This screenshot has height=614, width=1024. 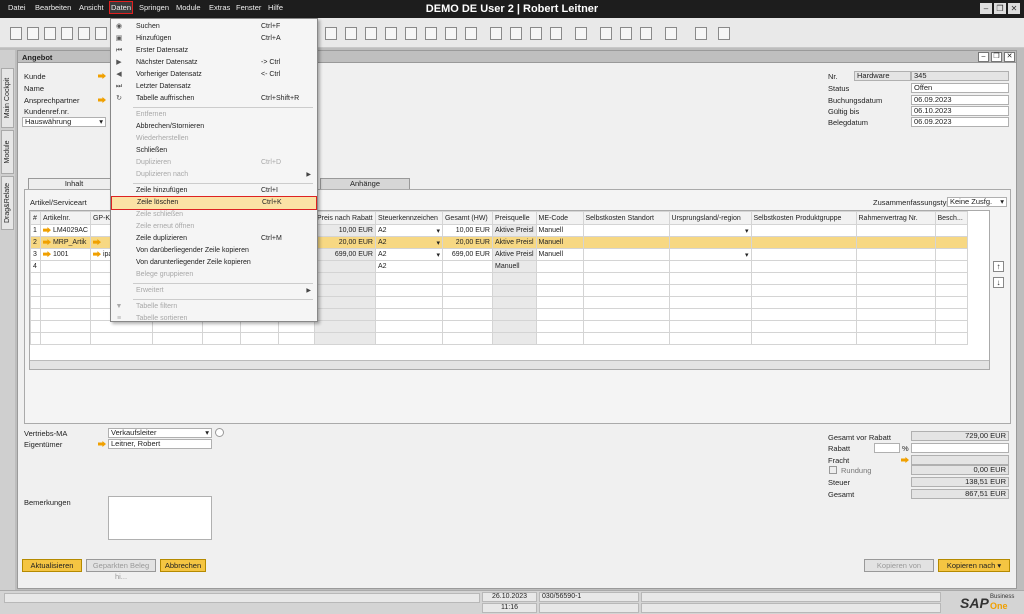 What do you see at coordinates (974, 565) in the screenshot?
I see `kopieren-nach-button: Kopieren nach ▾` at bounding box center [974, 565].